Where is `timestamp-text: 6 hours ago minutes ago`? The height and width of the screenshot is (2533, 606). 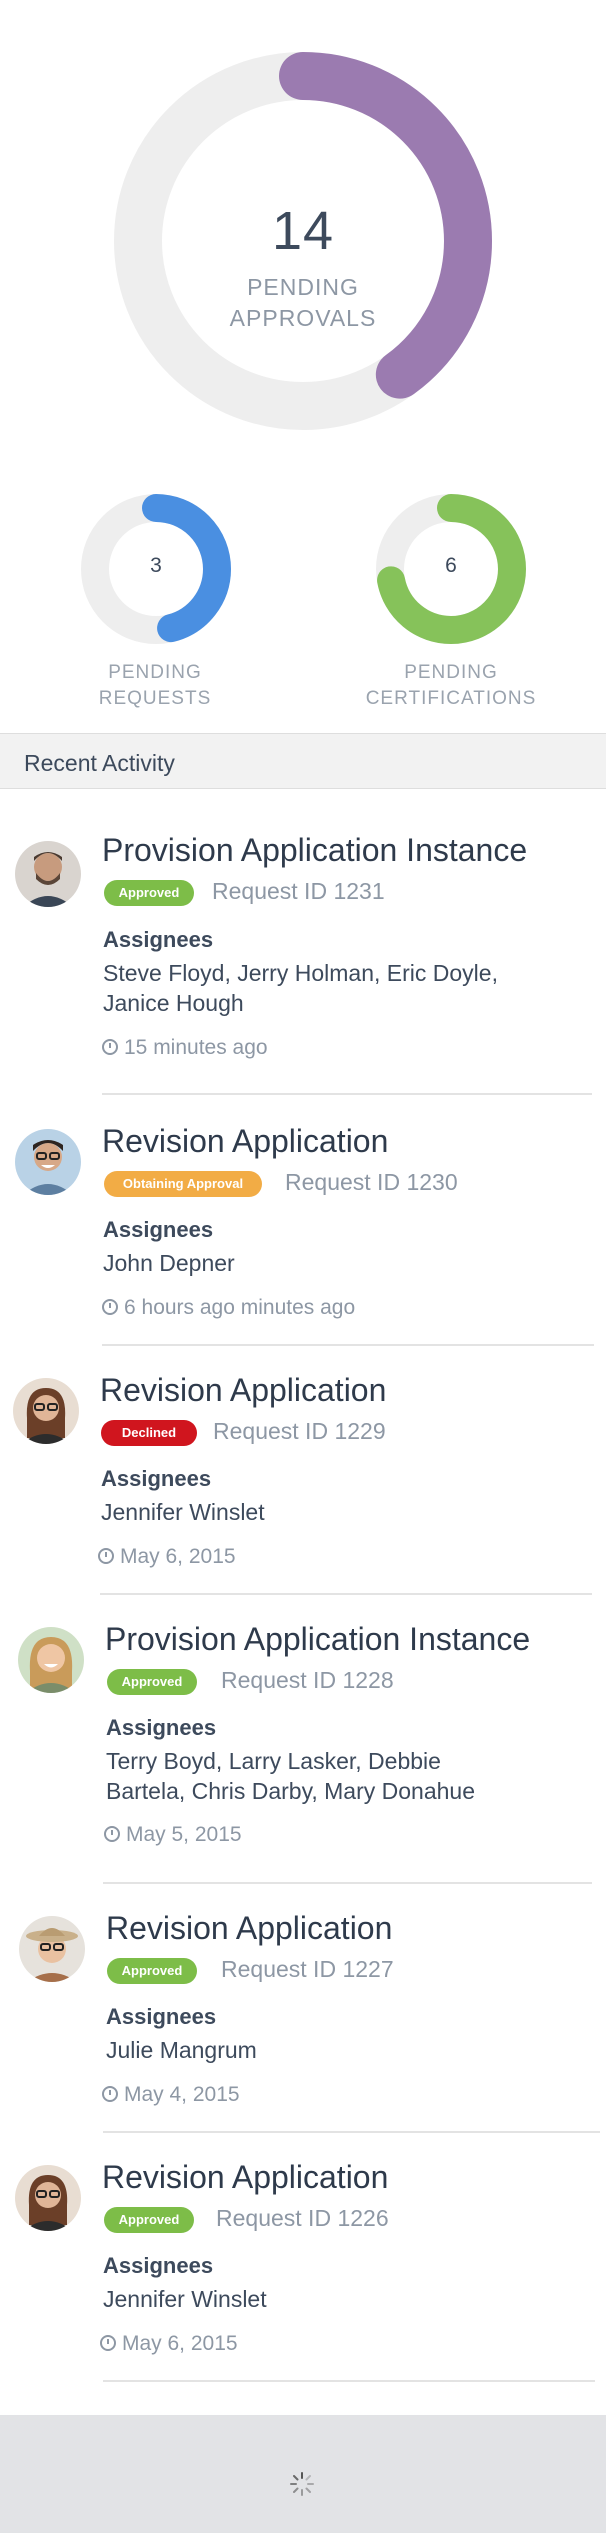 timestamp-text: 6 hours ago minutes ago is located at coordinates (240, 1307).